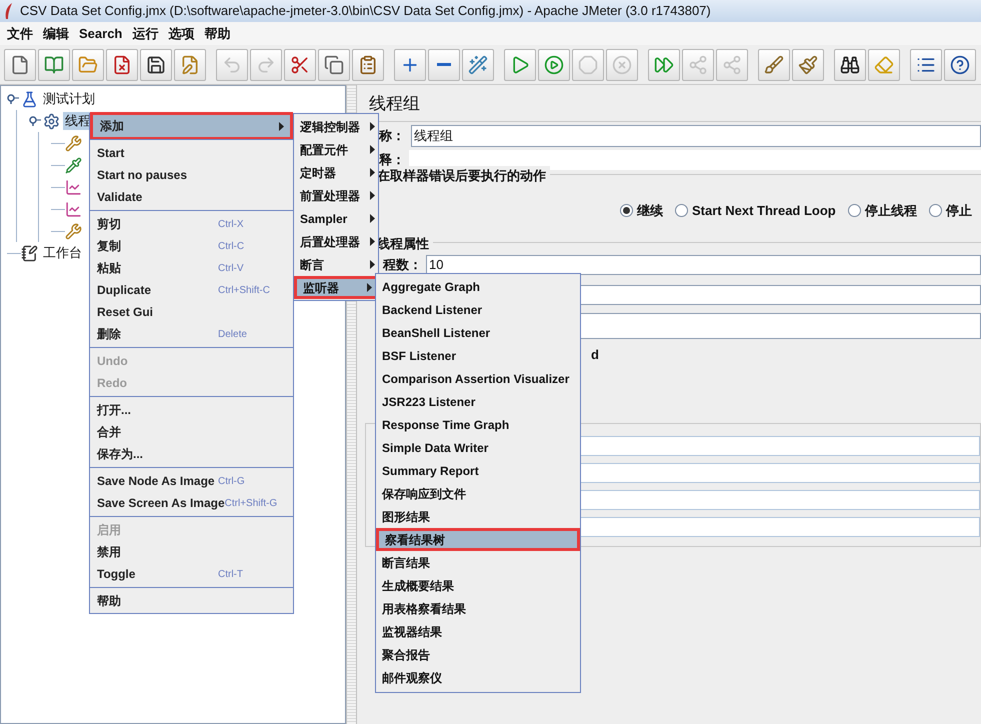 Image resolution: width=981 pixels, height=724 pixels. What do you see at coordinates (191, 334) in the screenshot?
I see `menu-item: 删除 Delete` at bounding box center [191, 334].